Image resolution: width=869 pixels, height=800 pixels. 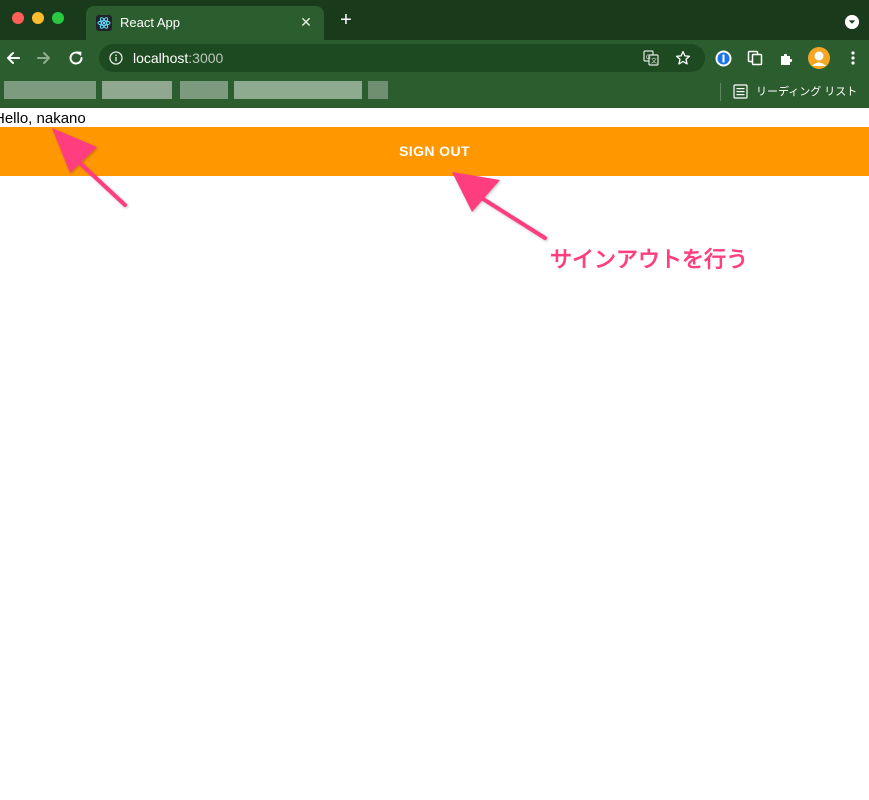 What do you see at coordinates (44, 58) in the screenshot?
I see `forward-arrow-icon` at bounding box center [44, 58].